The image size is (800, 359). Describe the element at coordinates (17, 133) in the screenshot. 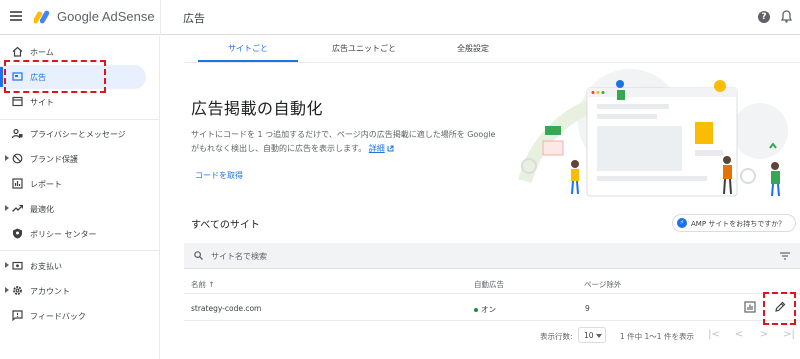

I see `privacy-icon` at that location.